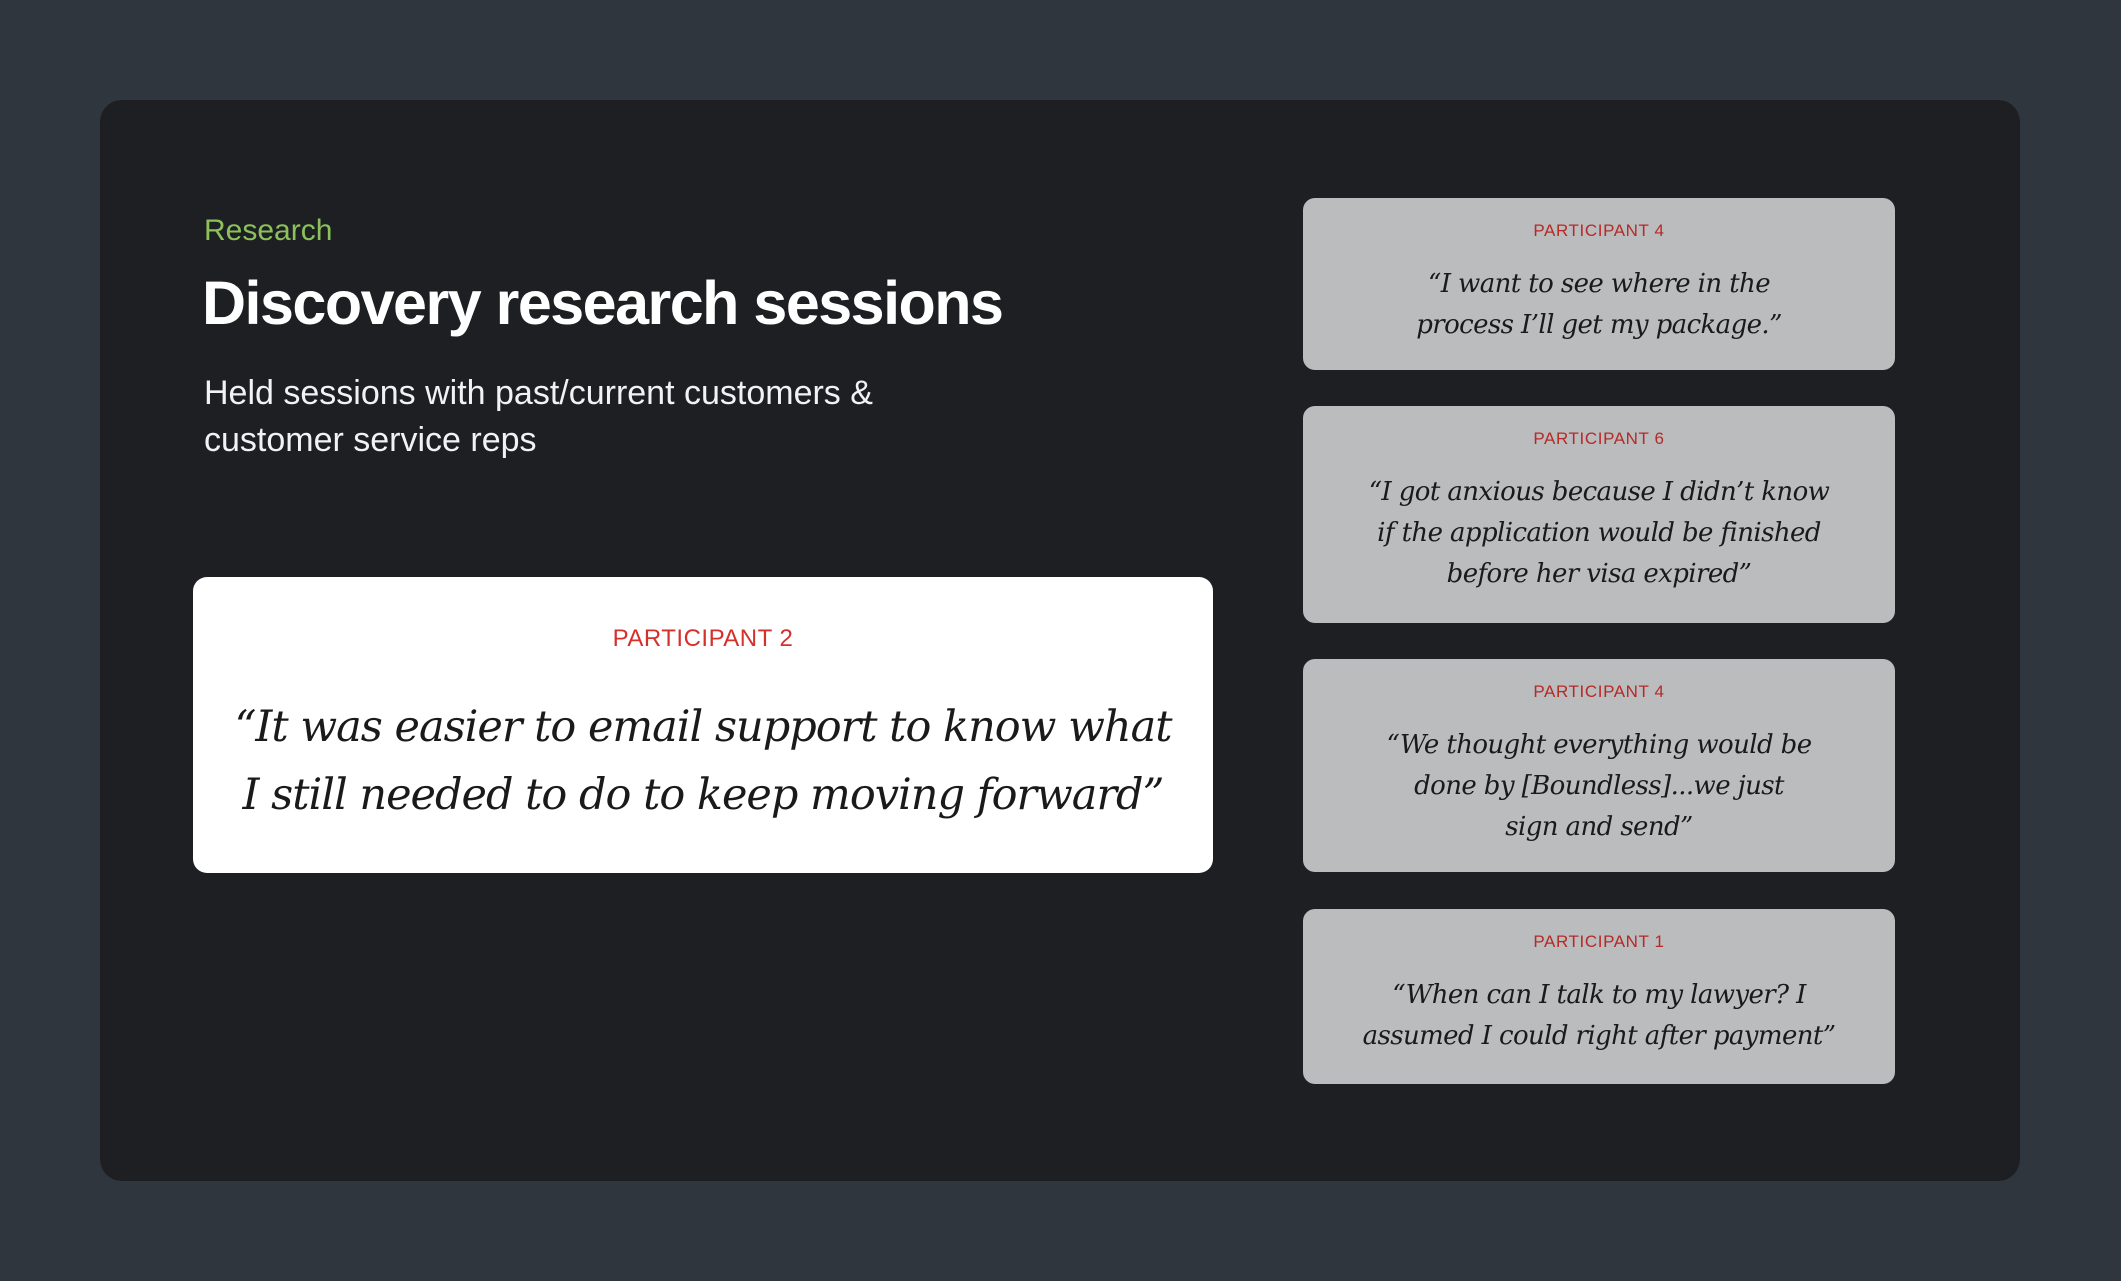 Image resolution: width=2121 pixels, height=1281 pixels. What do you see at coordinates (603, 303) in the screenshot?
I see `slide-title: Discovery research sessions` at bounding box center [603, 303].